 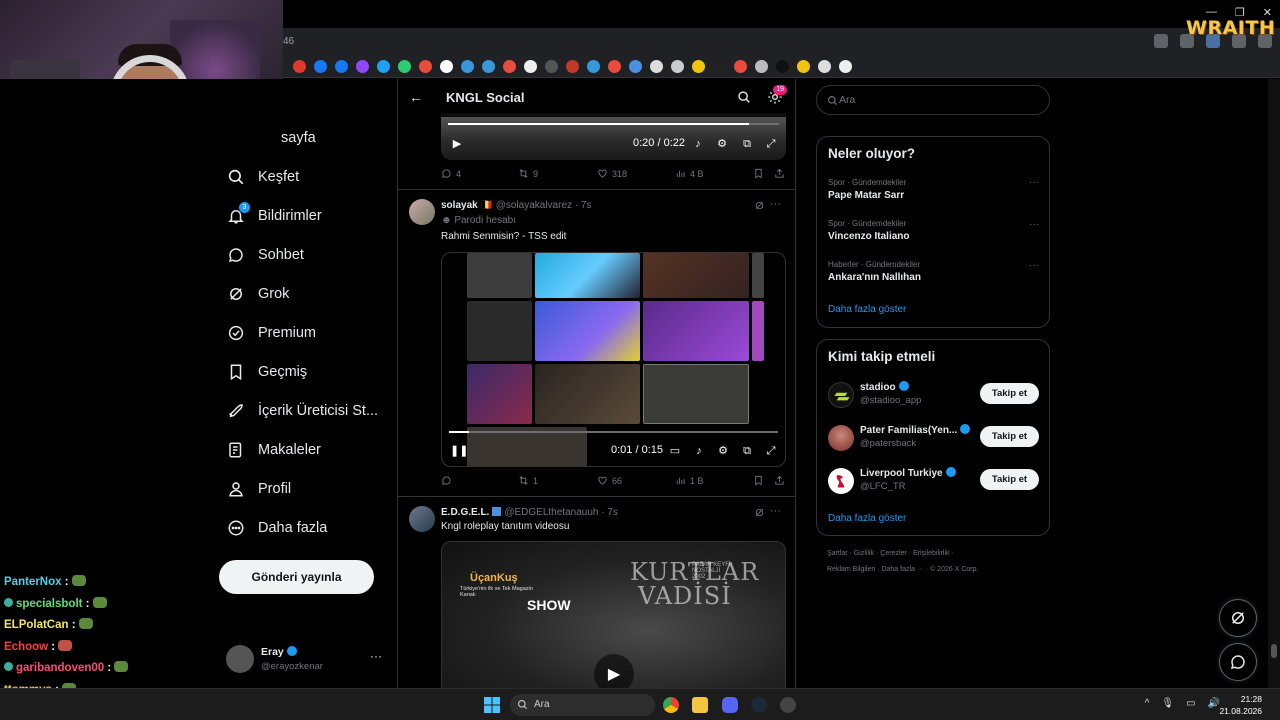 I want to click on windows-start-icon, so click(x=492, y=705).